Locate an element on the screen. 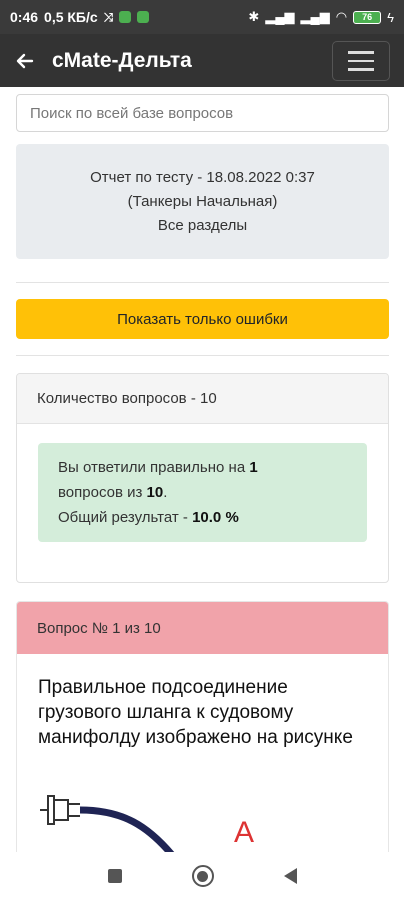 The width and height of the screenshot is (404, 900). report-category: (Танкеры Начальная) is located at coordinates (202, 201).